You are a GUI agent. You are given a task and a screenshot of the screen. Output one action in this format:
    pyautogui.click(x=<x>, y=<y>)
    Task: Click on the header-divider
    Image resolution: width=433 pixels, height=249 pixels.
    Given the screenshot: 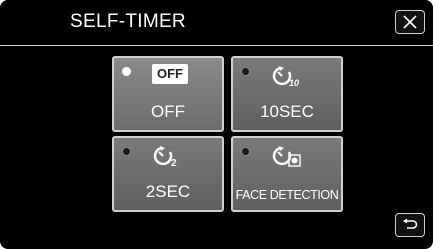 What is the action you would take?
    pyautogui.click(x=216, y=45)
    